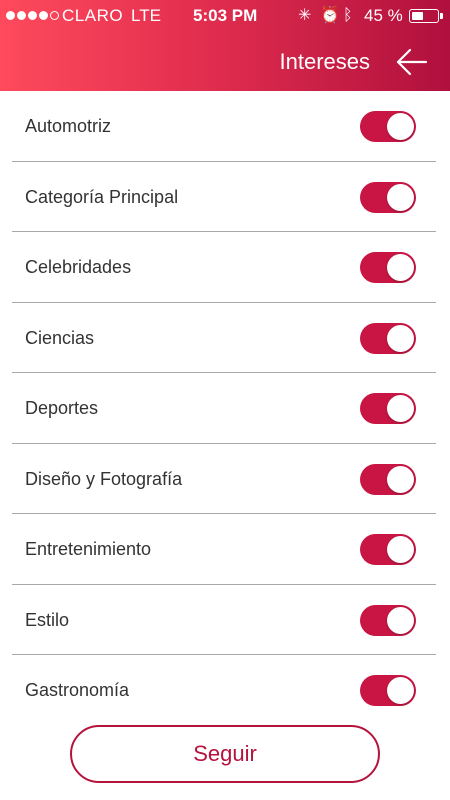 This screenshot has width=450, height=800. What do you see at coordinates (424, 16) in the screenshot?
I see `battery-icon` at bounding box center [424, 16].